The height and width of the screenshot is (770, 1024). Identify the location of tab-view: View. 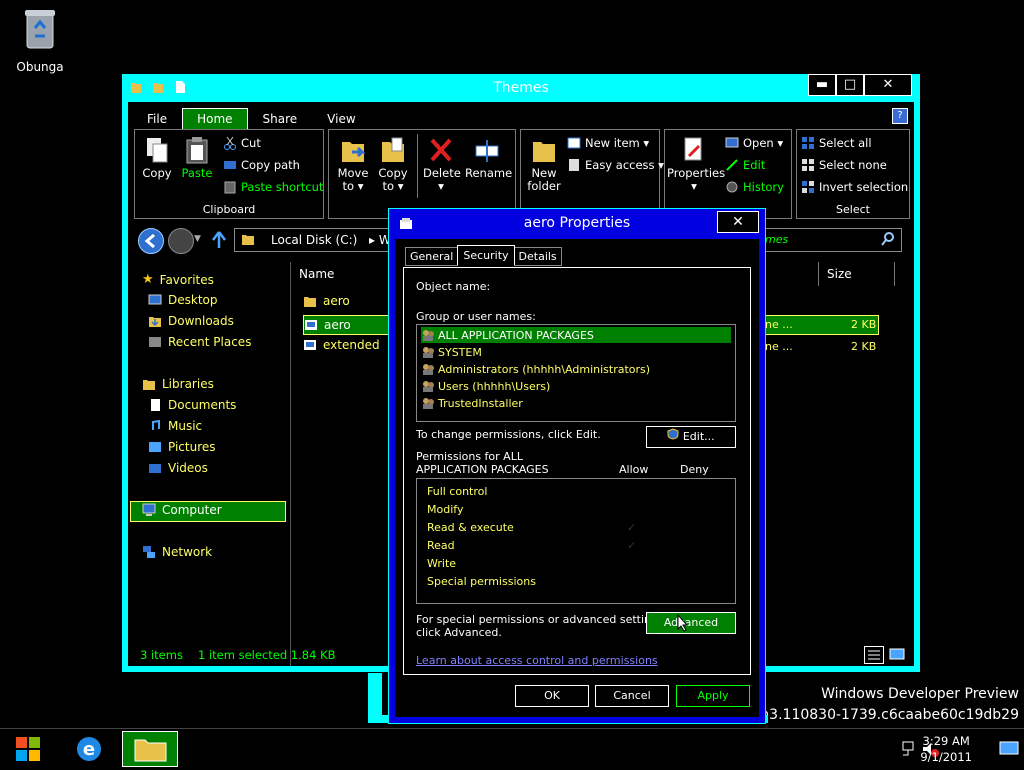
(341, 119).